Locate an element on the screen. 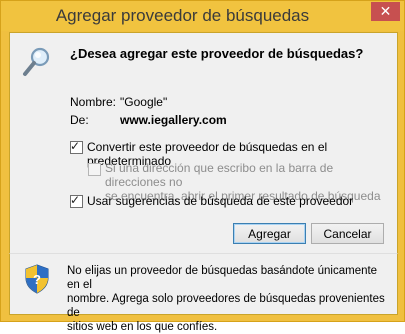 This screenshot has width=405, height=334. warning-text-line3: sitios web en los que confíes. is located at coordinates (142, 327).